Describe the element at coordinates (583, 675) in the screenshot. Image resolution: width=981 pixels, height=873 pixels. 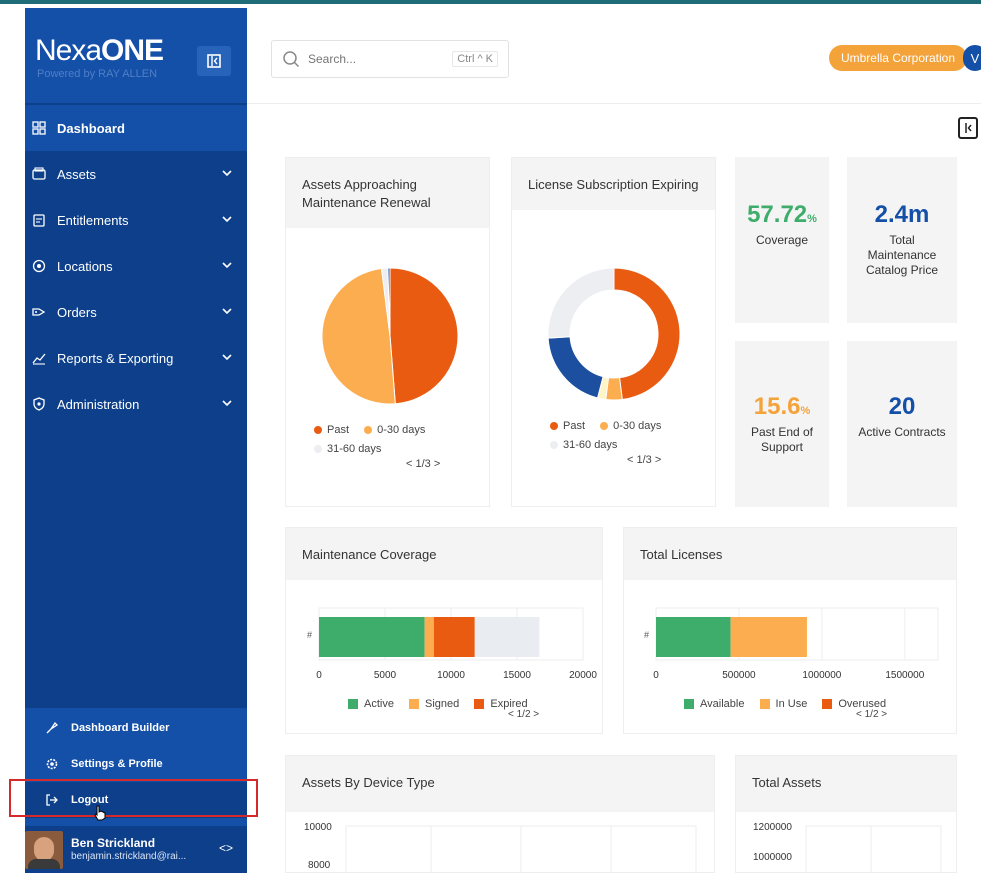
I see `x-tick-label: 20000` at that location.